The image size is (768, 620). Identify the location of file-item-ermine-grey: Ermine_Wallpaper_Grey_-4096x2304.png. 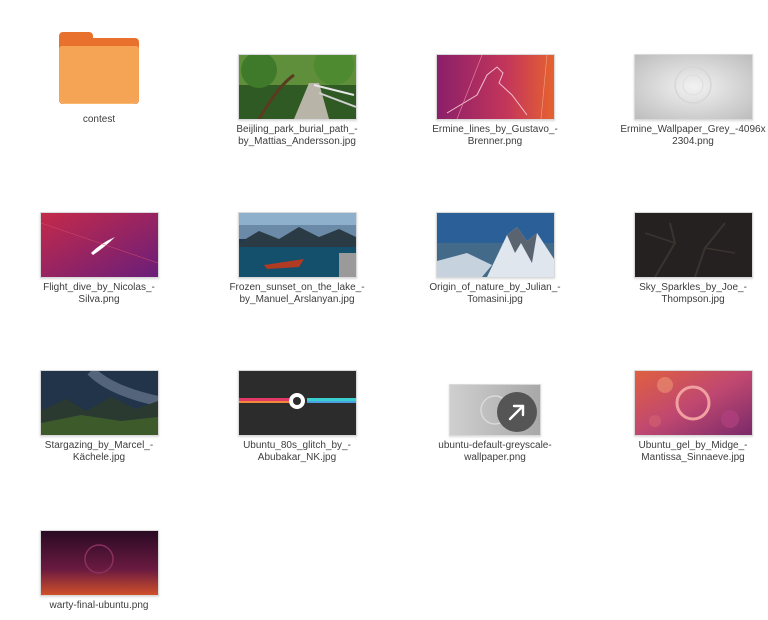
(693, 99).